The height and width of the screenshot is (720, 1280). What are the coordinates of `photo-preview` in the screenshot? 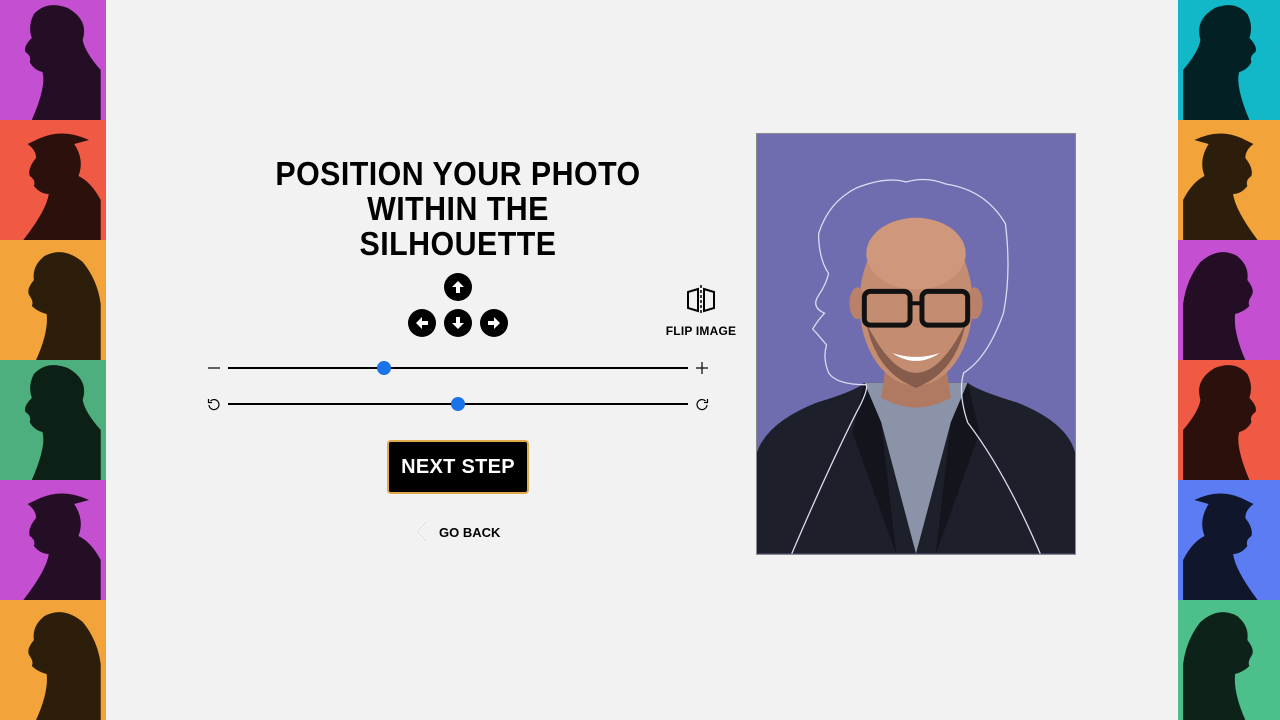 It's located at (916, 344).